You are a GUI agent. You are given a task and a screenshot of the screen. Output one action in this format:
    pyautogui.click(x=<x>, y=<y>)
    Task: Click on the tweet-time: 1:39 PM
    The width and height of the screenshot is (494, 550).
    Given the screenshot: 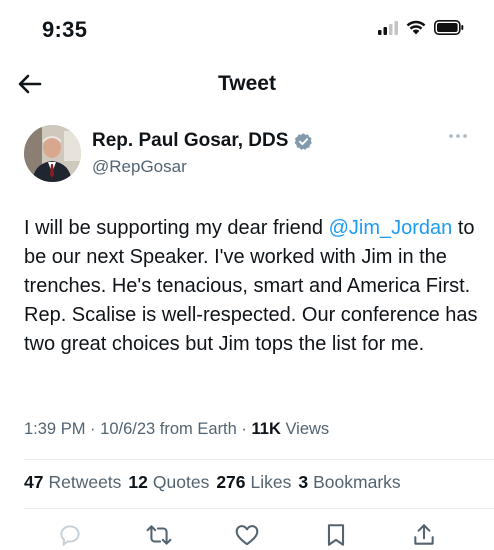 What is the action you would take?
    pyautogui.click(x=54, y=429)
    